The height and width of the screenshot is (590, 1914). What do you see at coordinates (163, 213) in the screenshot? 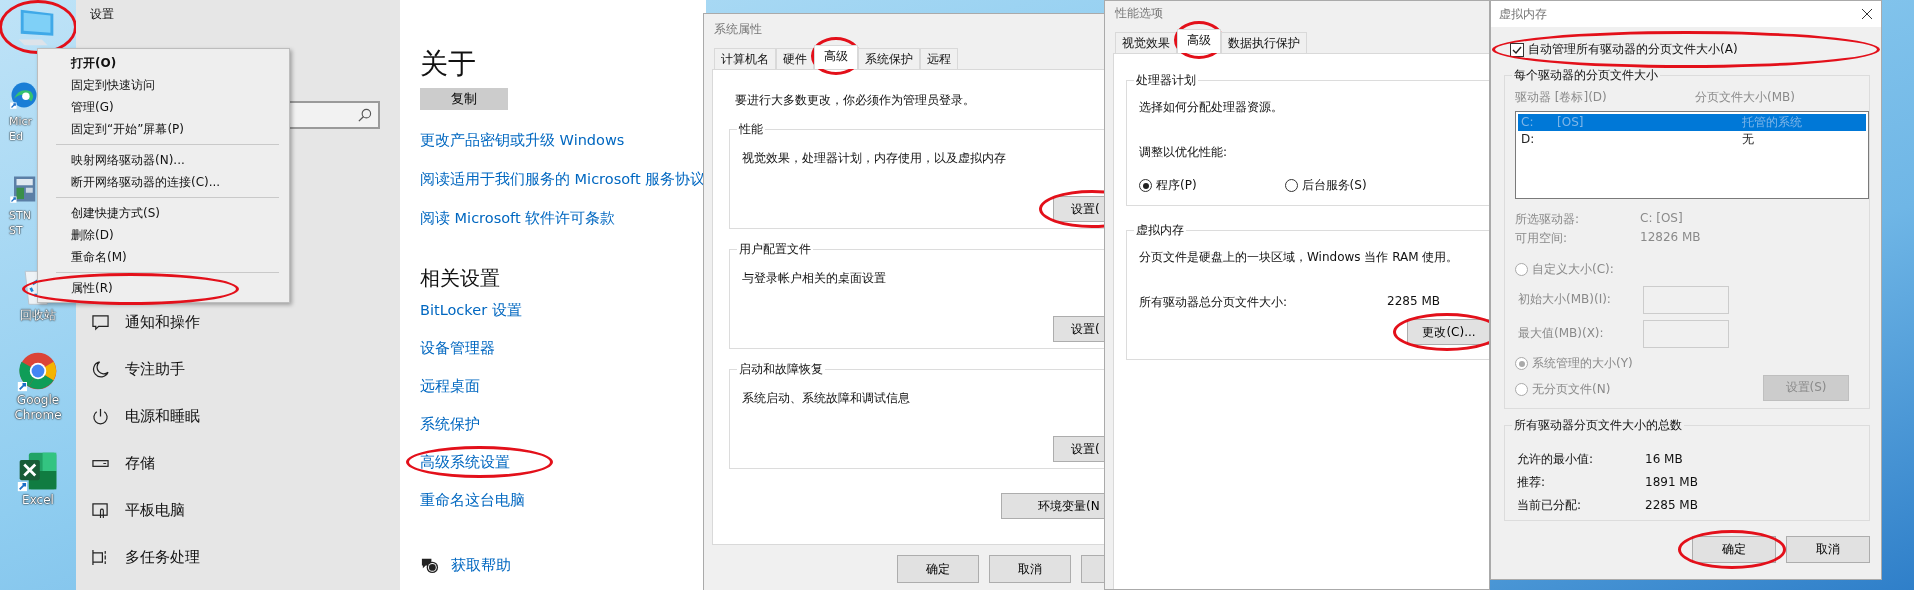
I see `menu-item: 创建快捷方式(S)` at bounding box center [163, 213].